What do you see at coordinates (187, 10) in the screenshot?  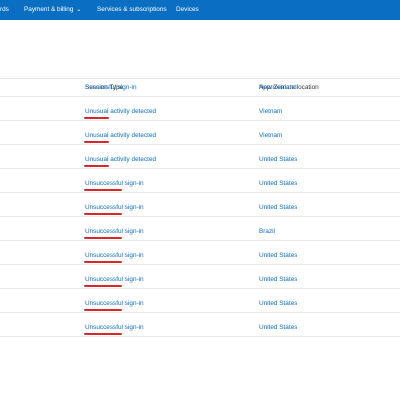 I see `nav-item-devices: Devices` at bounding box center [187, 10].